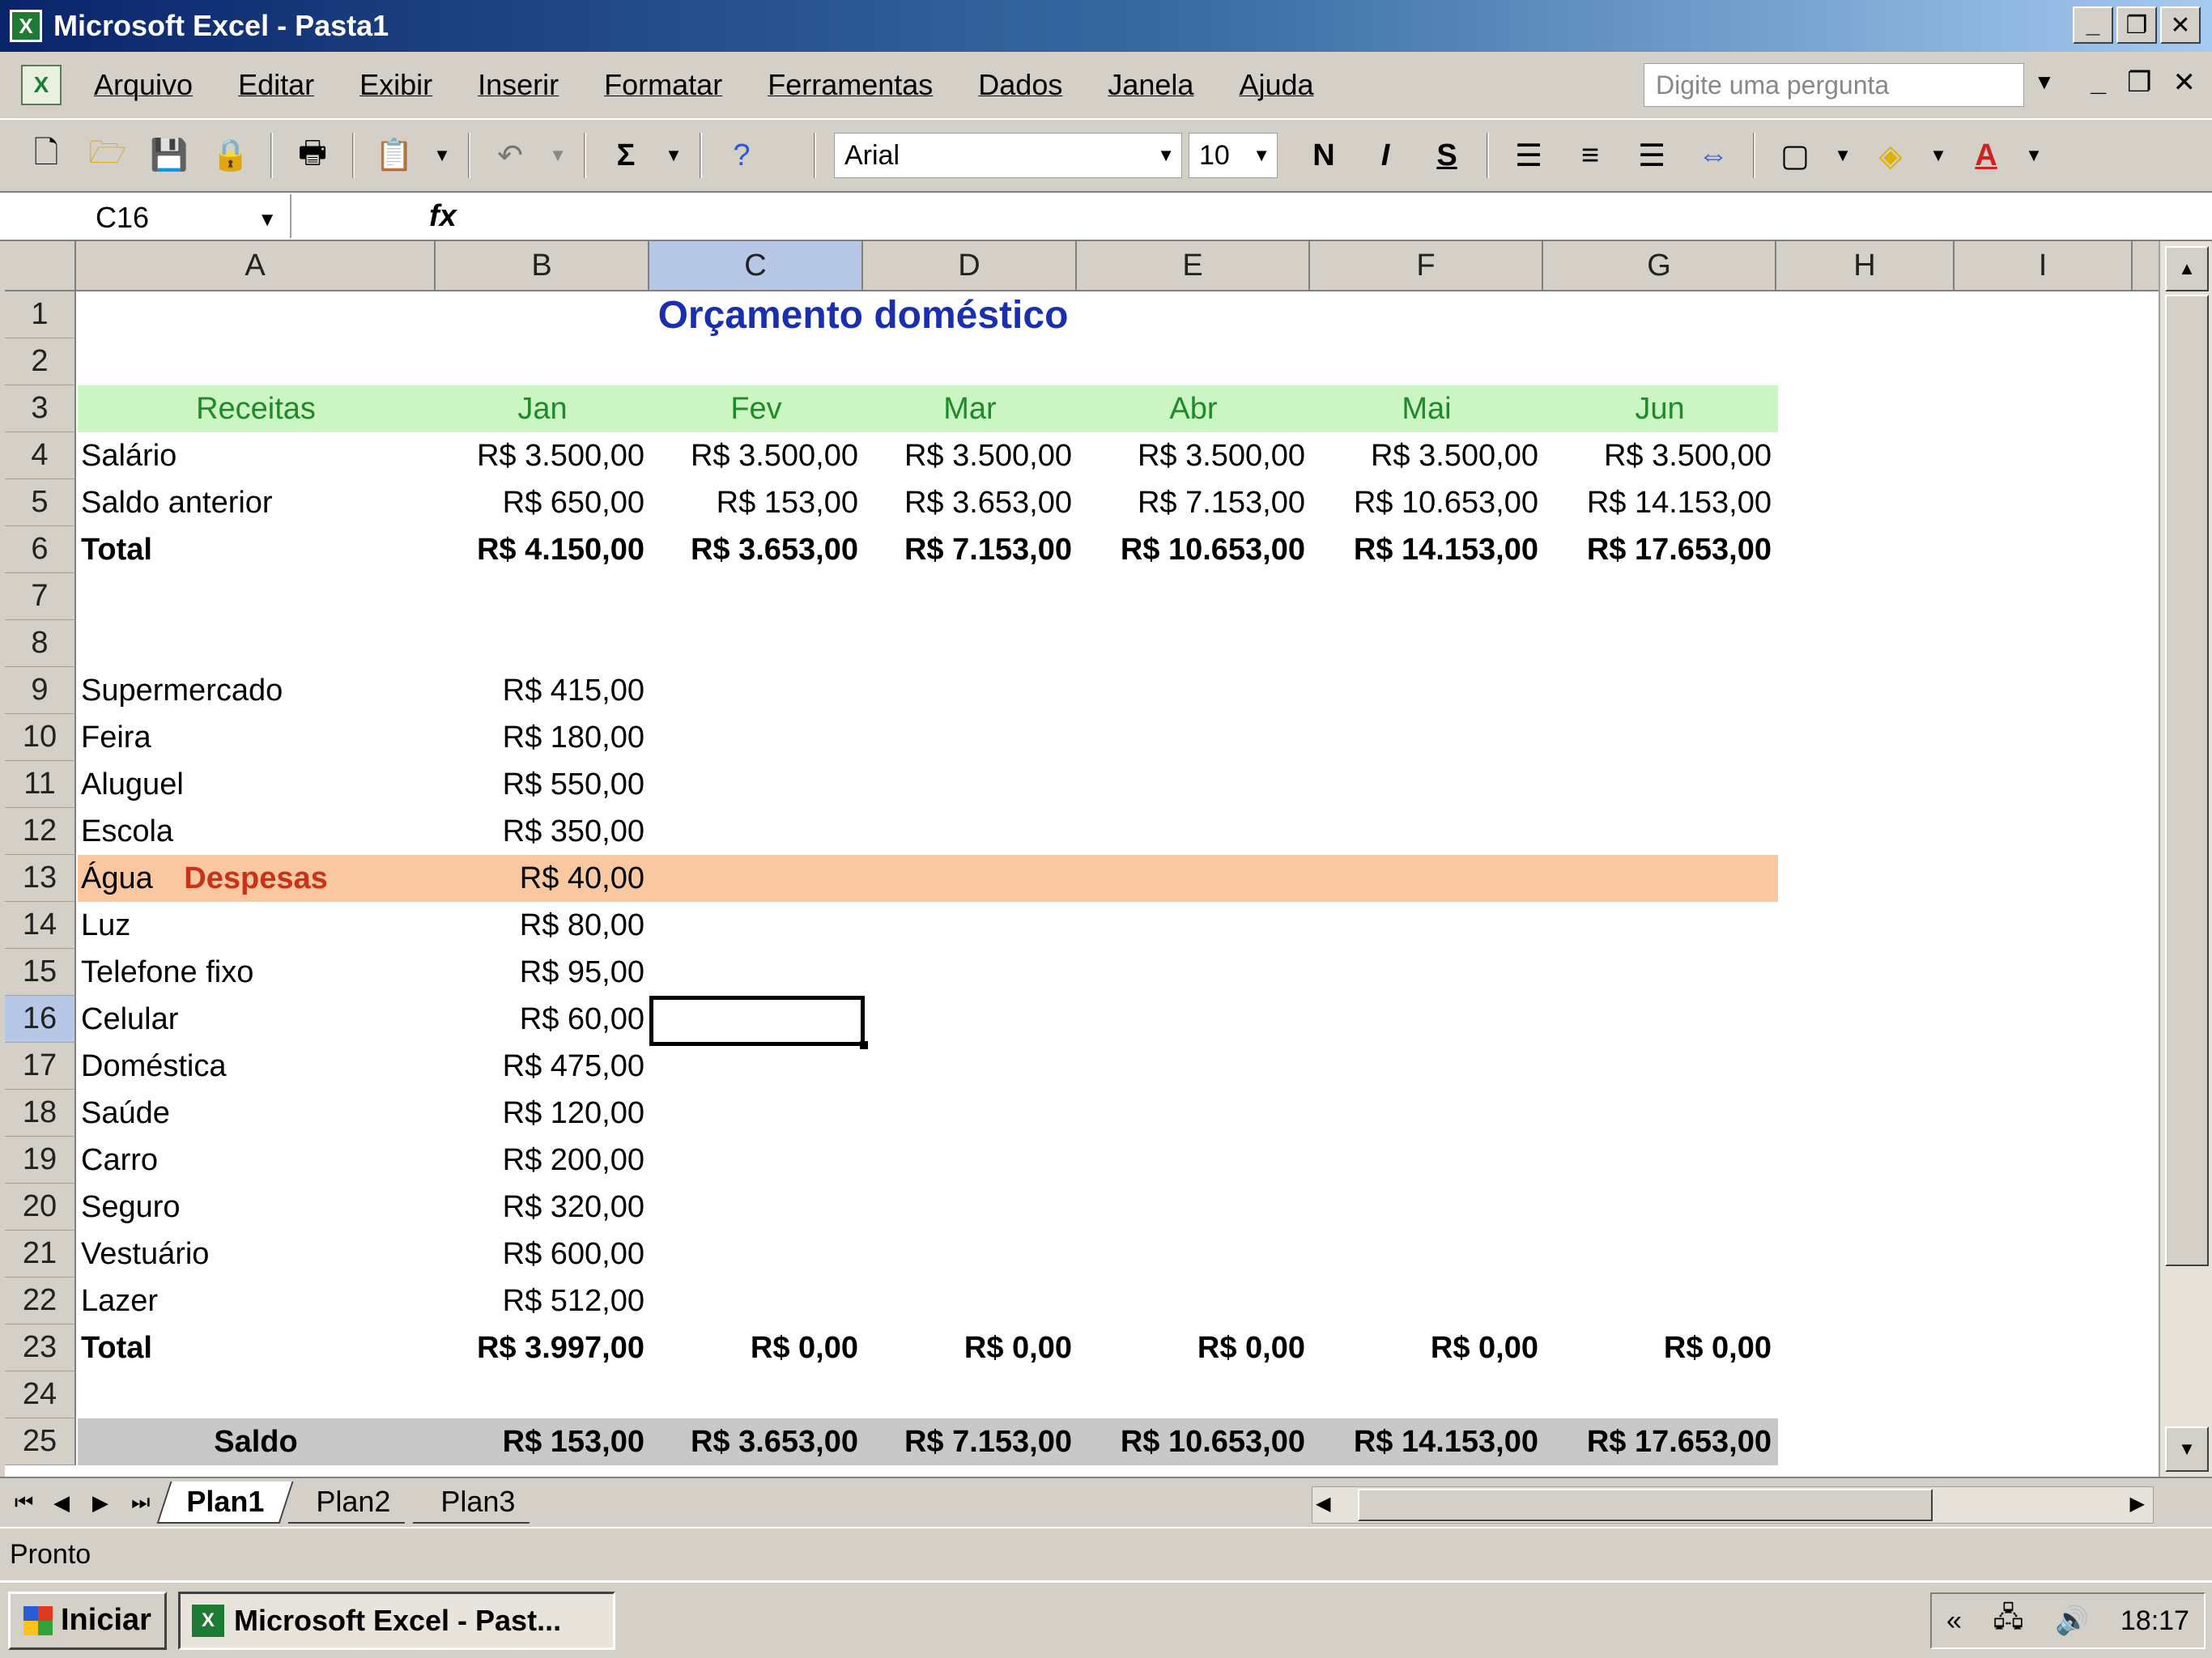 This screenshot has height=1658, width=2212. What do you see at coordinates (256, 266) in the screenshot?
I see `column-header-a: A` at bounding box center [256, 266].